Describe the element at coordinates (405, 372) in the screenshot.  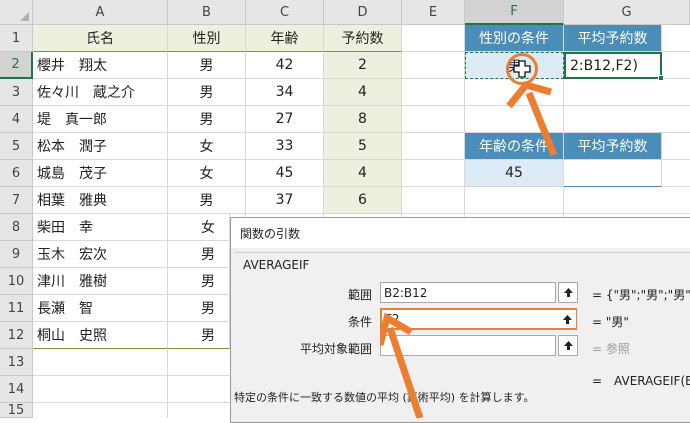
I see `arrow-to-criteria-icon` at that location.